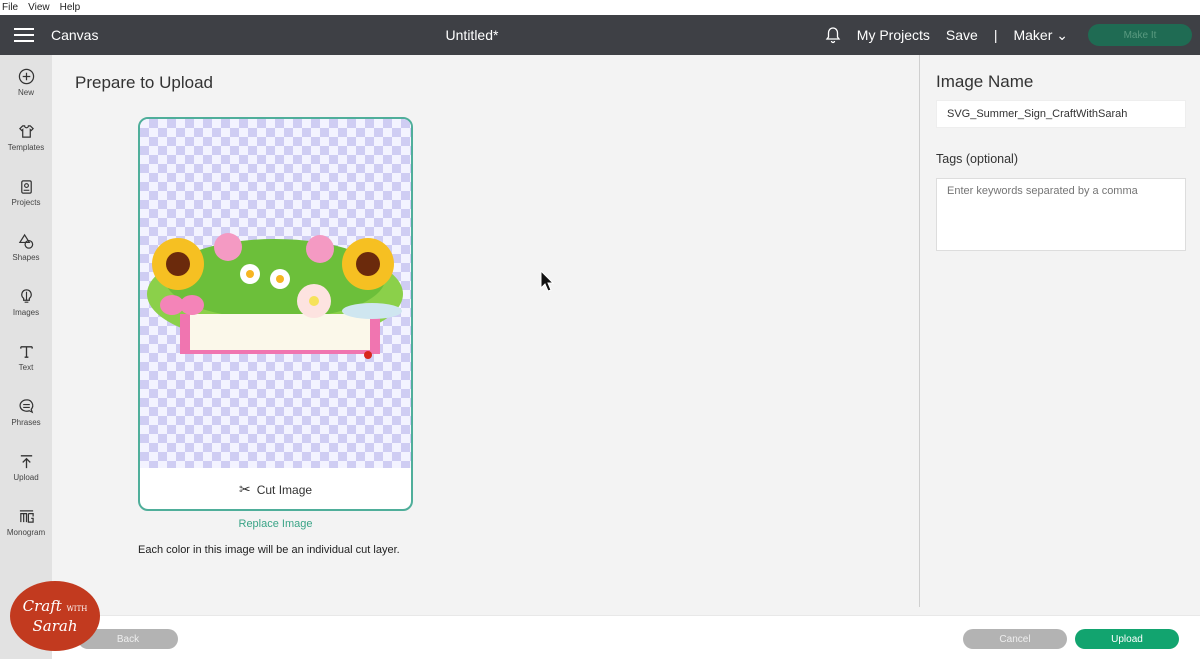 This screenshot has height=659, width=1200. What do you see at coordinates (280, 332) in the screenshot?
I see `sign-panel` at bounding box center [280, 332].